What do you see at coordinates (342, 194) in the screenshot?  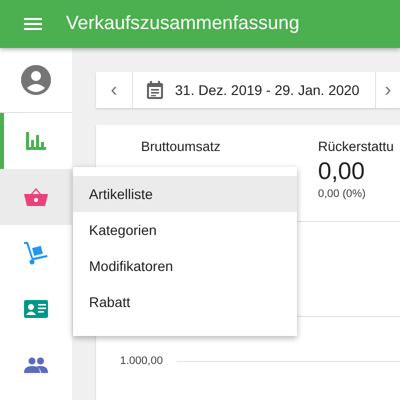 I see `metric-change: 0,00 (0%)` at bounding box center [342, 194].